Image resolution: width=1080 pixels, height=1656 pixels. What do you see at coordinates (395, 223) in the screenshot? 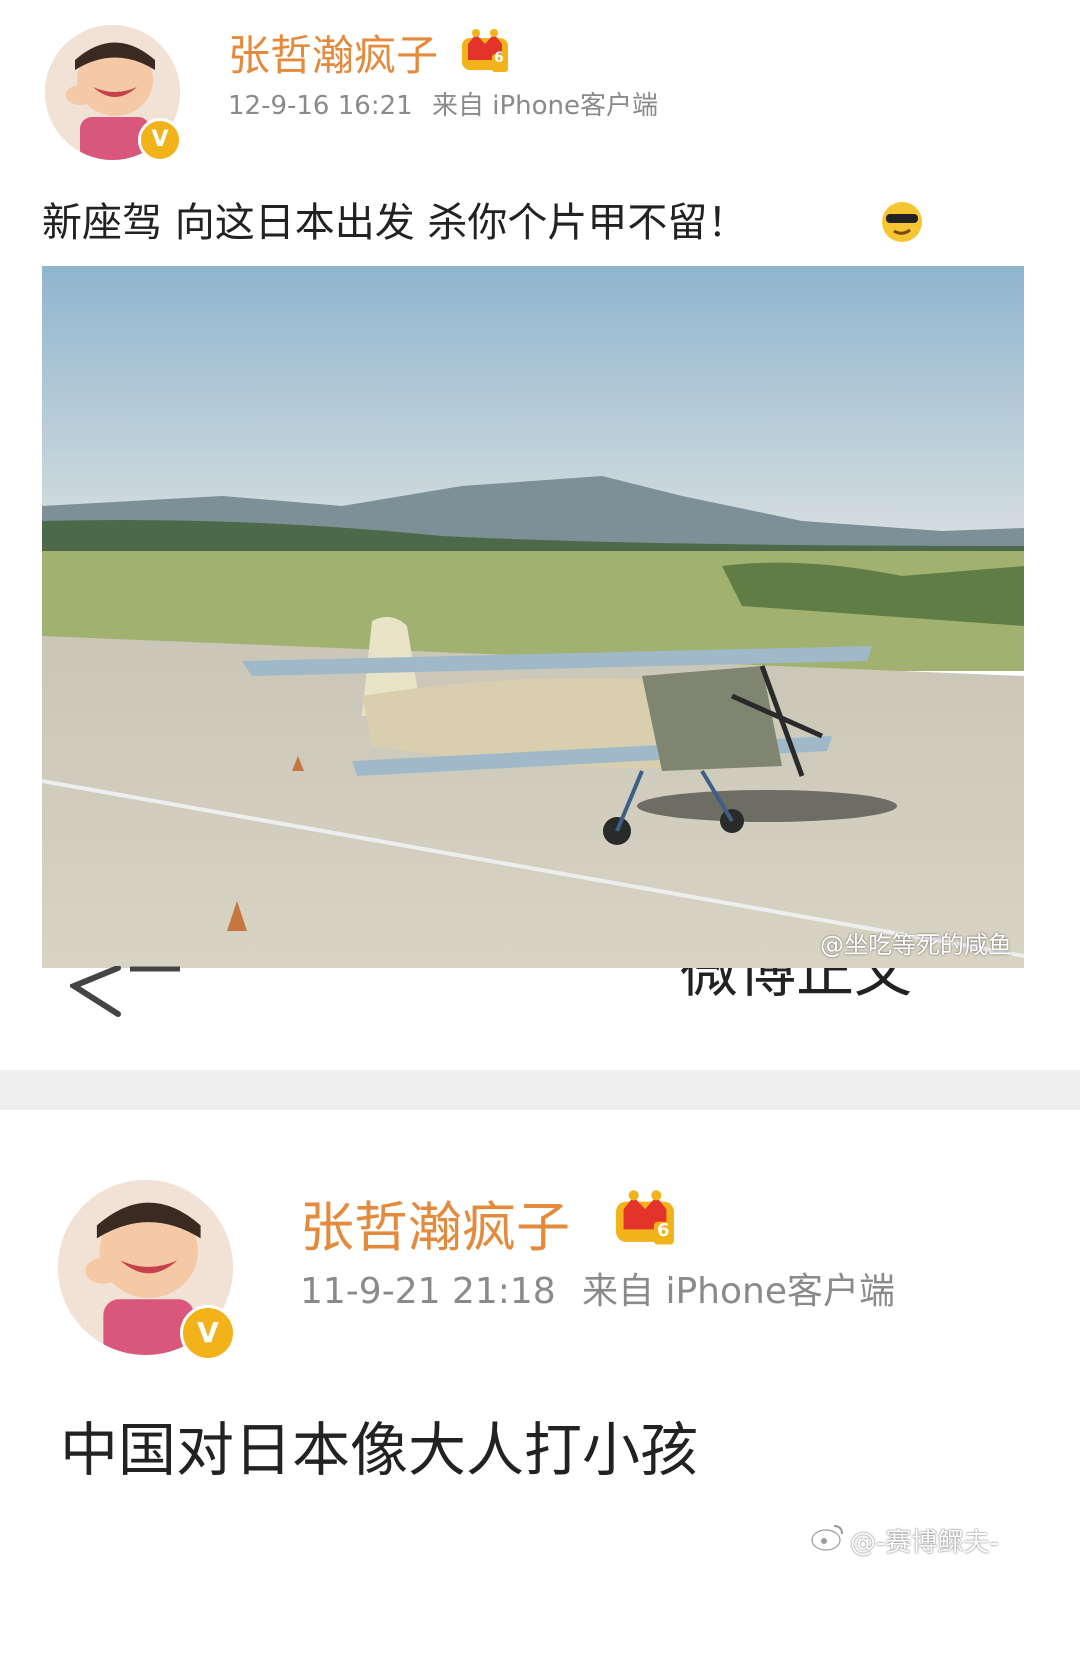
I see `post-text: 新座驾 向这日本出发 杀你个片甲不留！` at bounding box center [395, 223].